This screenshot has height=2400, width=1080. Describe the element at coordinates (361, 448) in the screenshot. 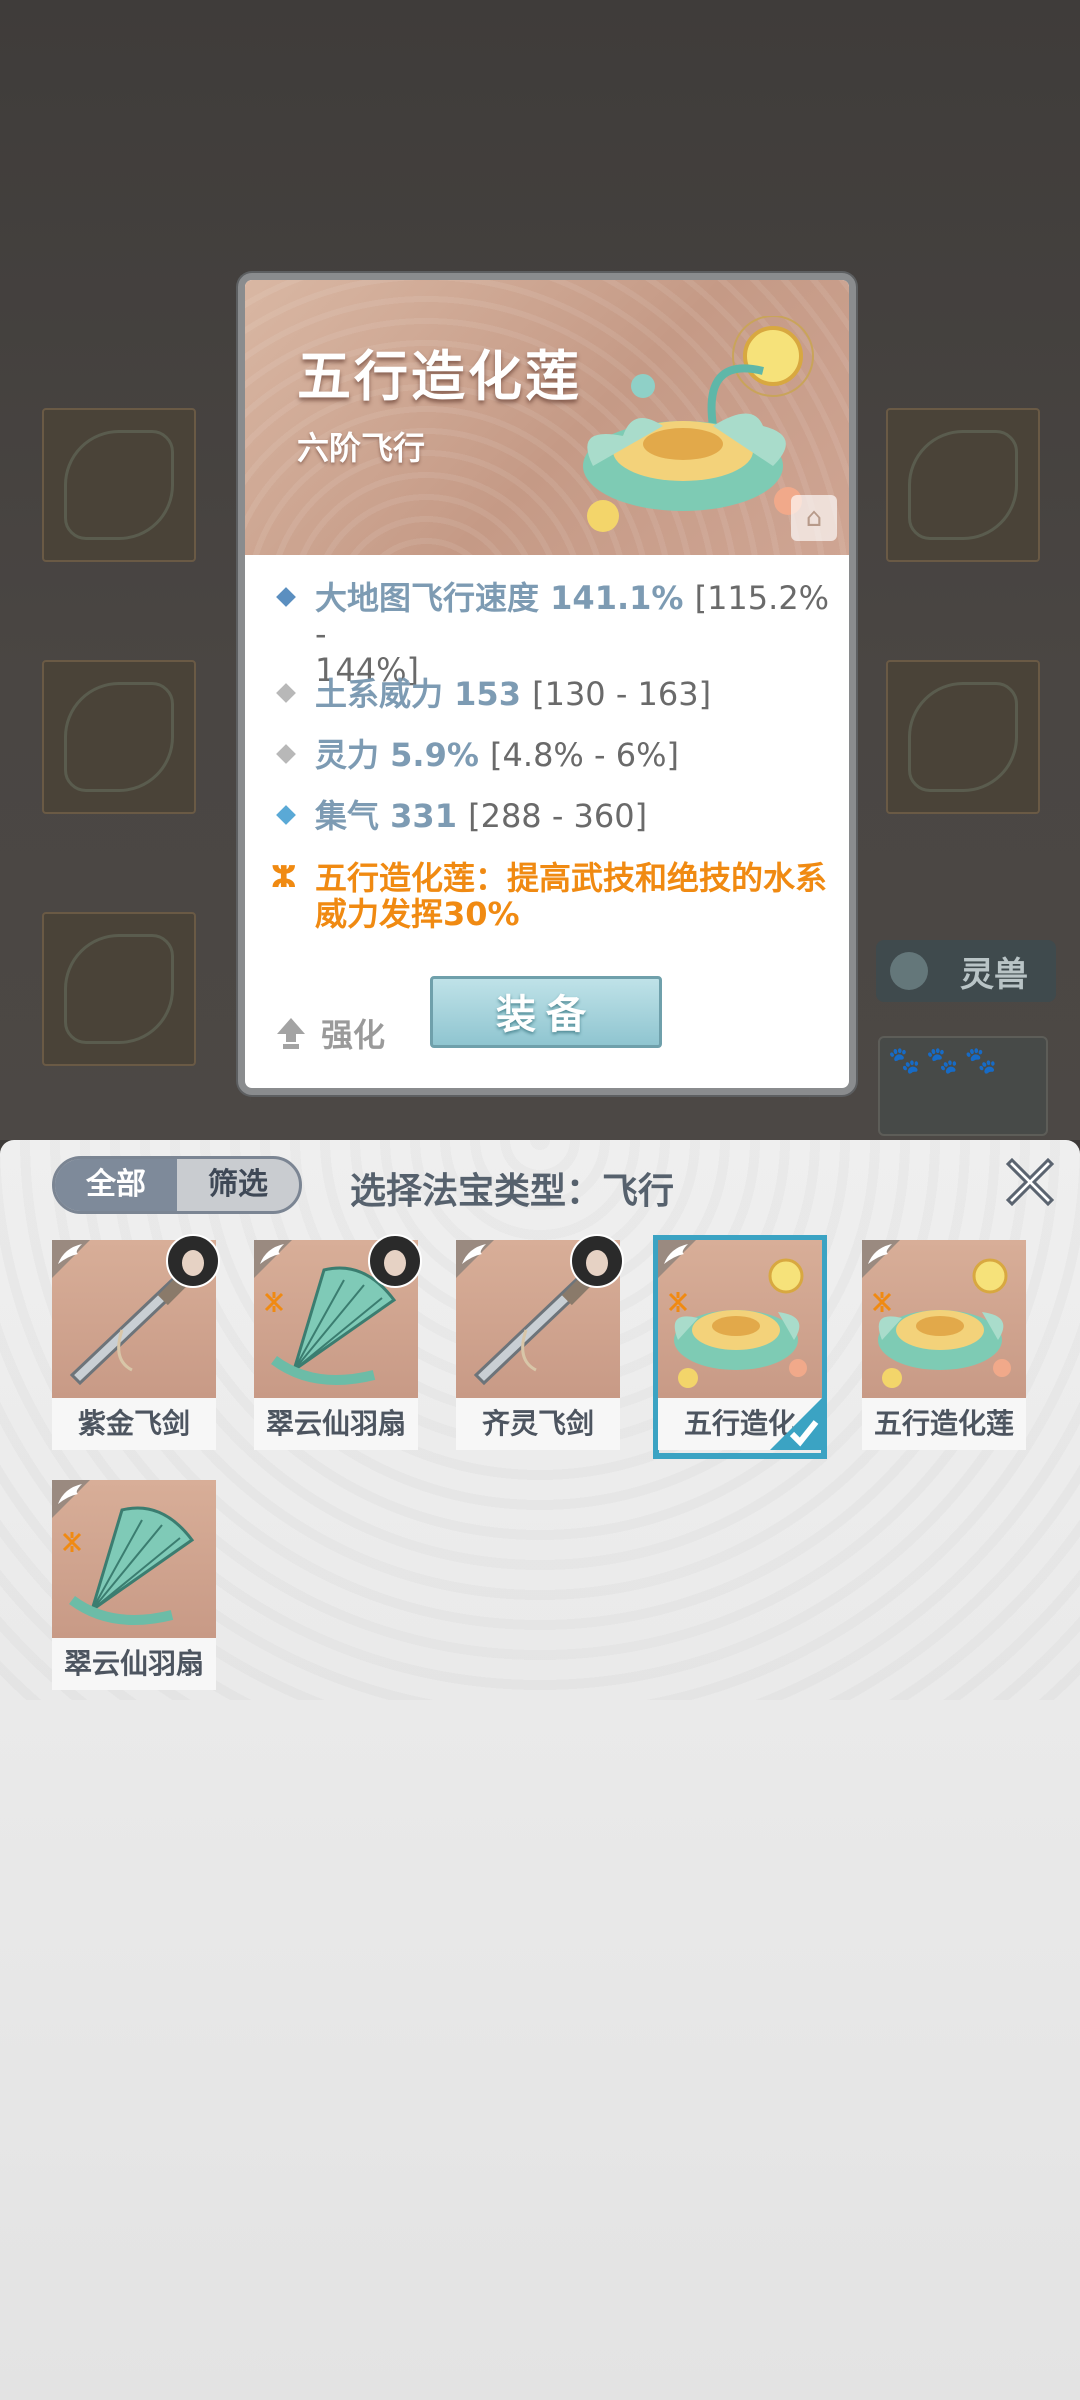

I see `item-tier: 六阶飞行` at that location.